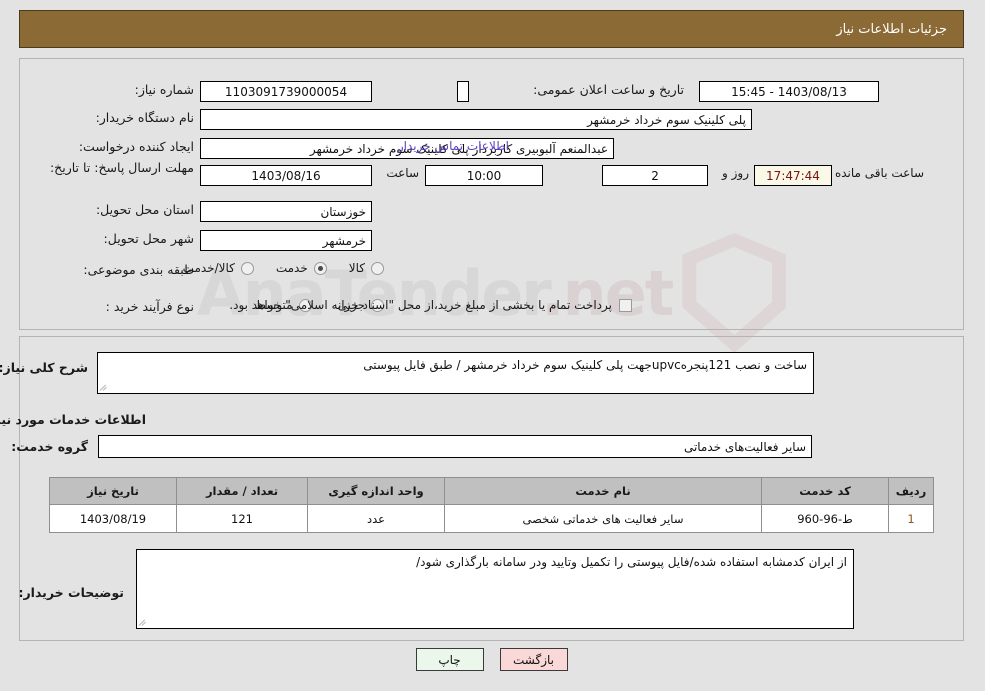 The width and height of the screenshot is (985, 691). Describe the element at coordinates (287, 211) in the screenshot. I see `province-value: خوزستان` at that location.